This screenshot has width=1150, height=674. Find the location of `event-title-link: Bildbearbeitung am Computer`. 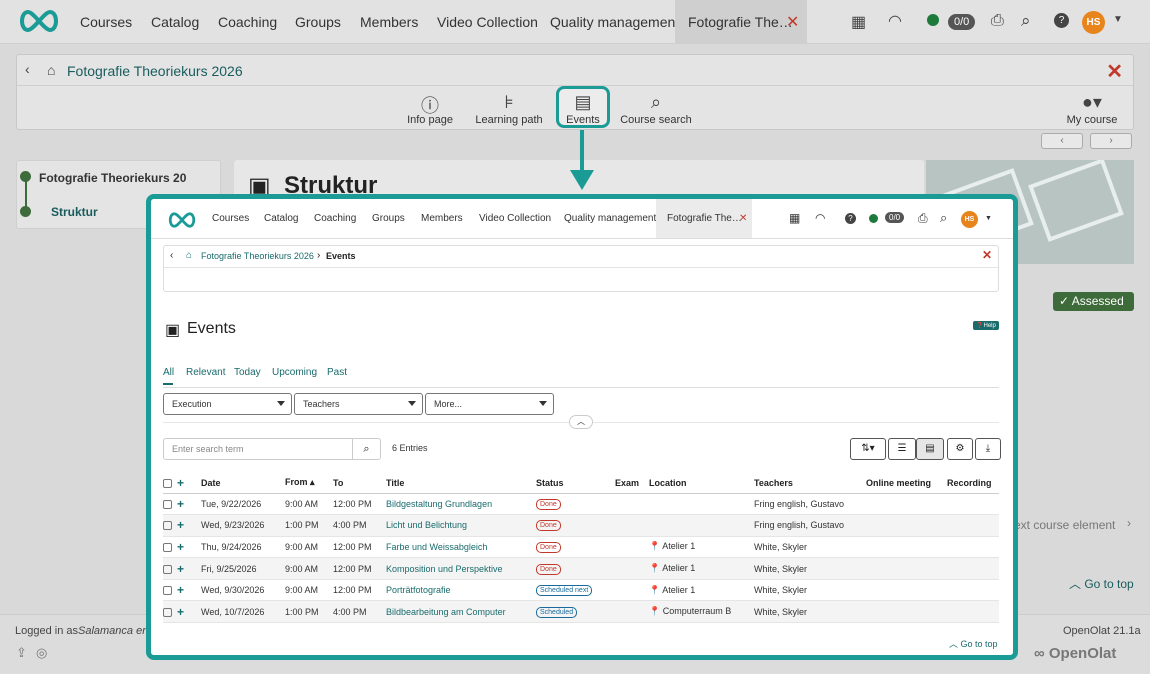

event-title-link: Bildbearbeitung am Computer is located at coordinates (446, 612).